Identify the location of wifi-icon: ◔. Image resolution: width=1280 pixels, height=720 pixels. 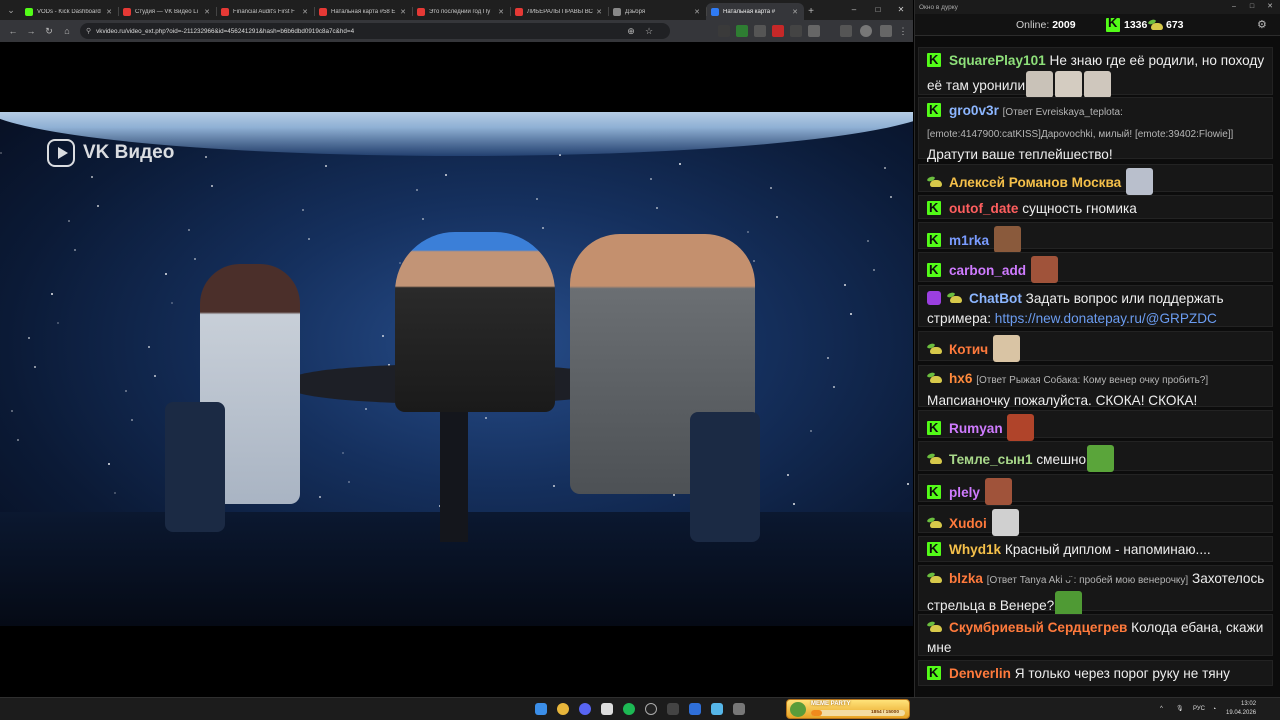
(1214, 709).